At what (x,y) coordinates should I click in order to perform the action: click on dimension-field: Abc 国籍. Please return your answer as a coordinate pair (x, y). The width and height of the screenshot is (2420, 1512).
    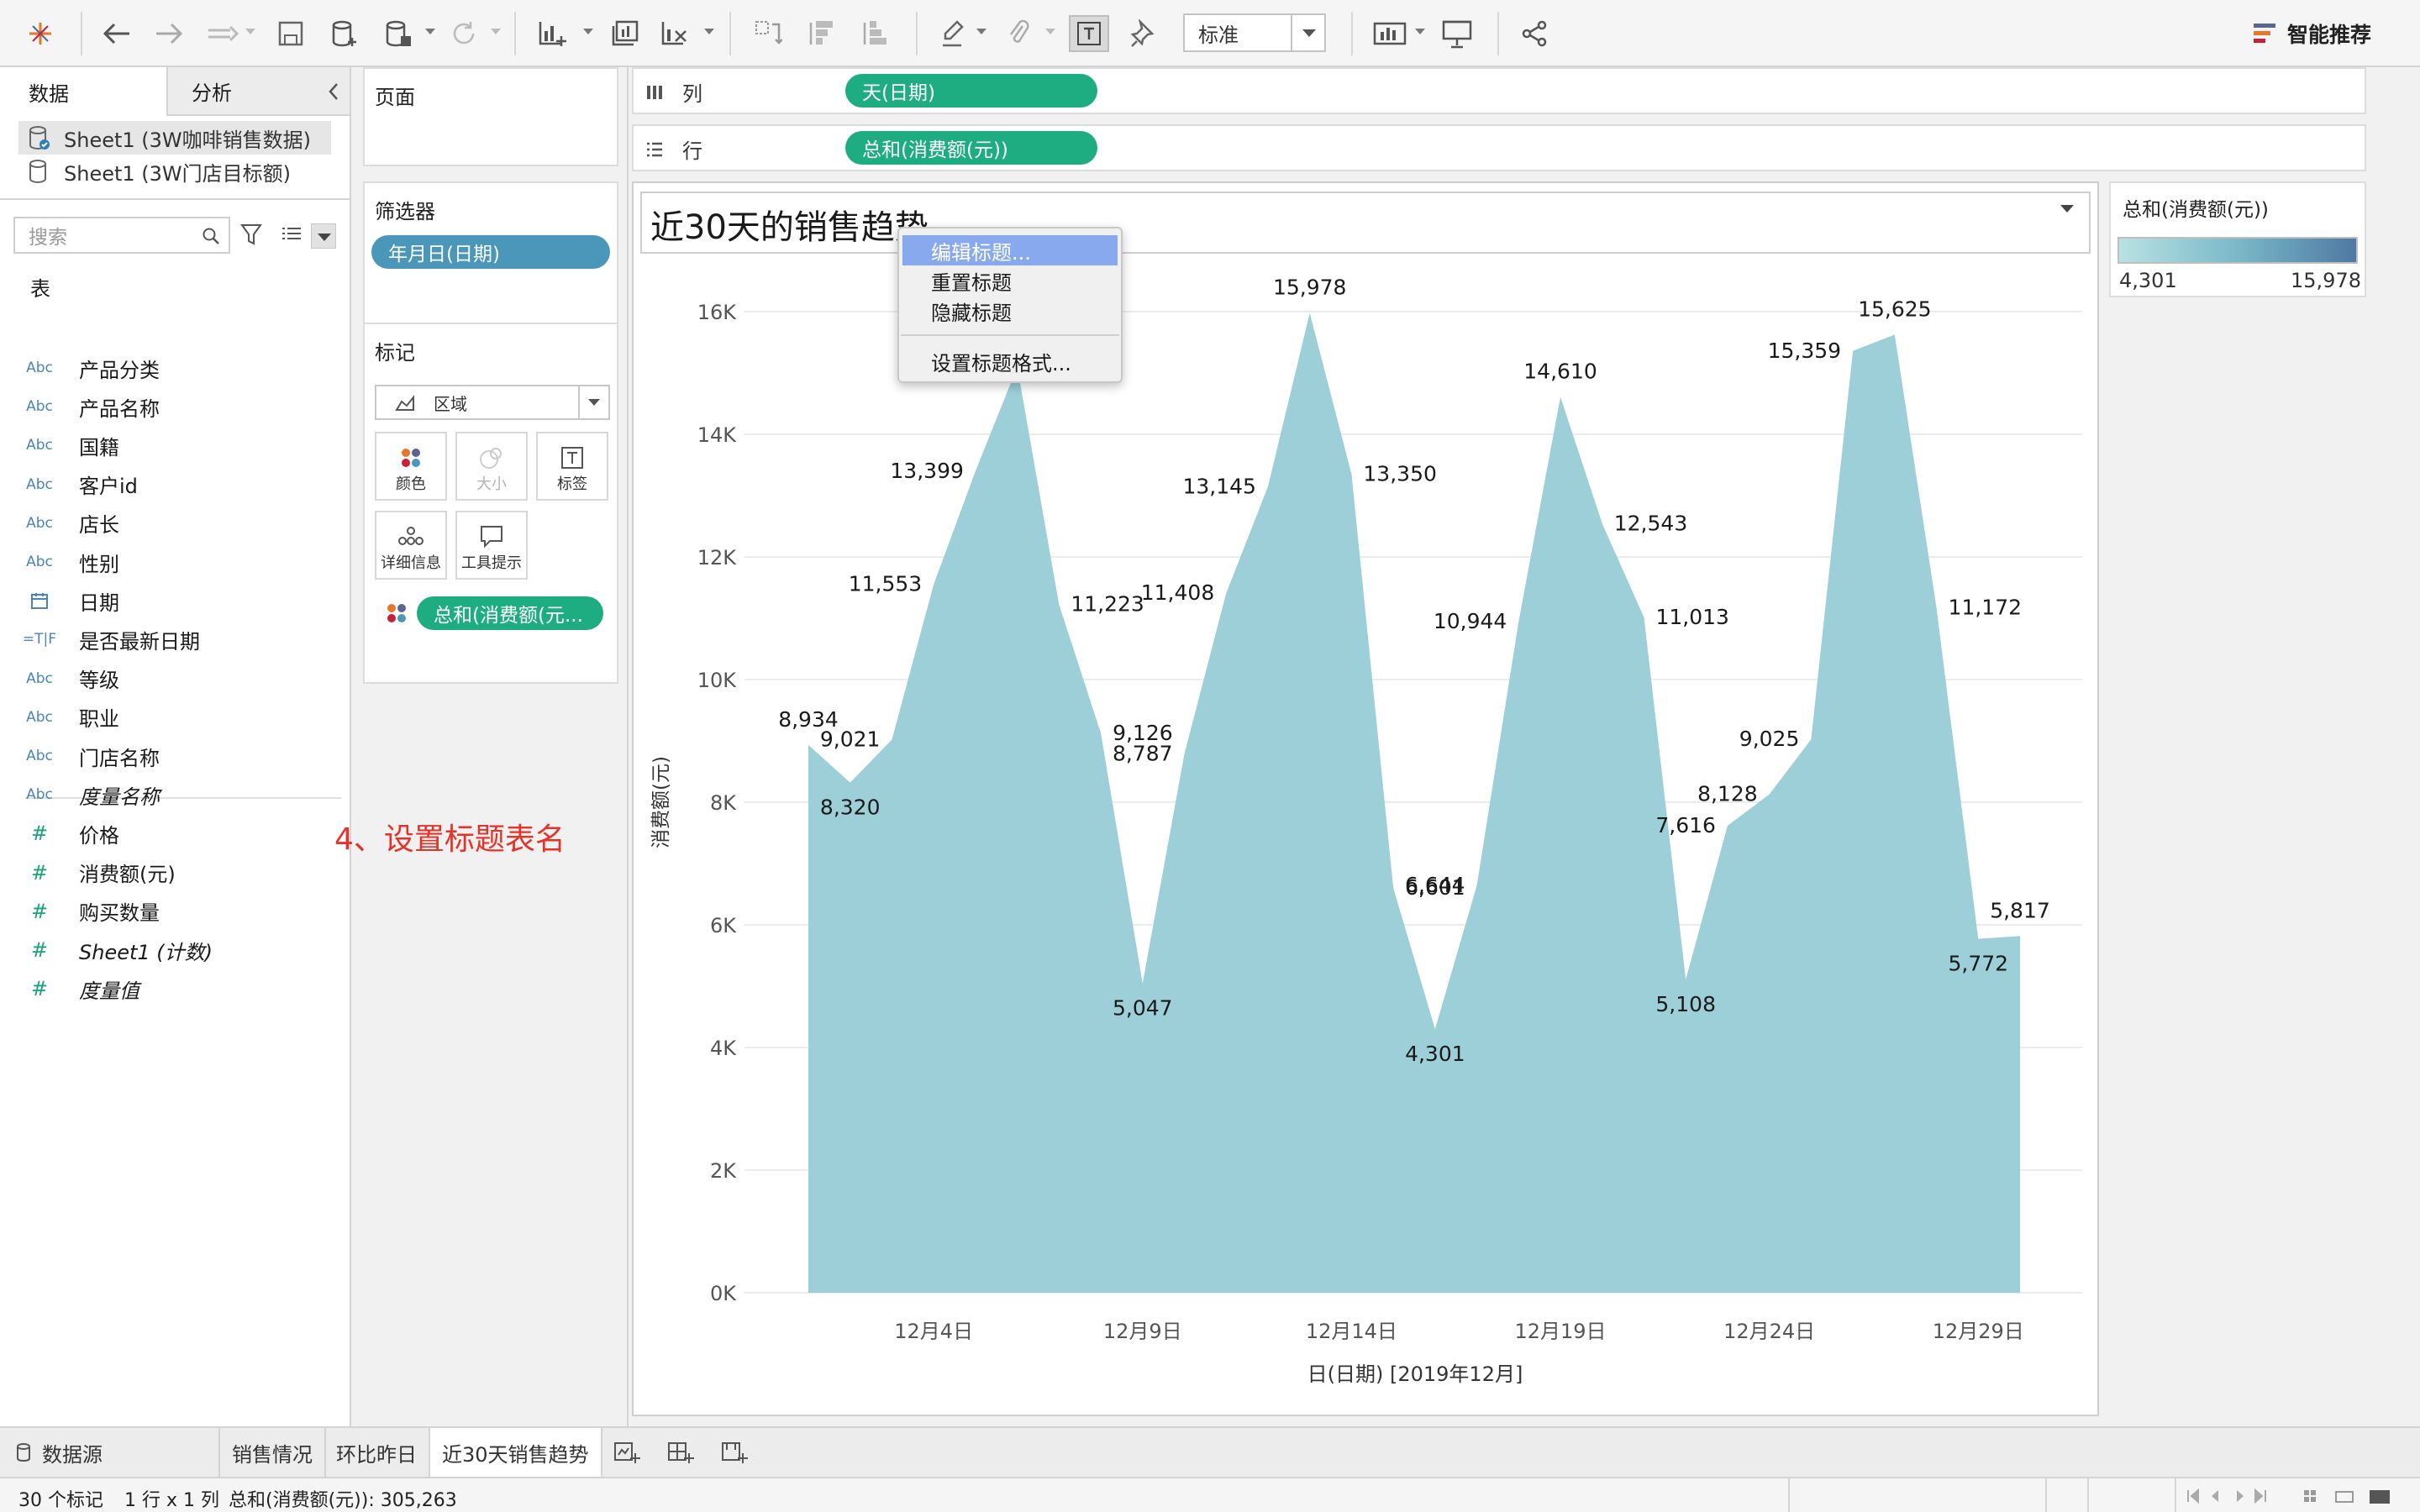
    Looking at the image, I should click on (172, 445).